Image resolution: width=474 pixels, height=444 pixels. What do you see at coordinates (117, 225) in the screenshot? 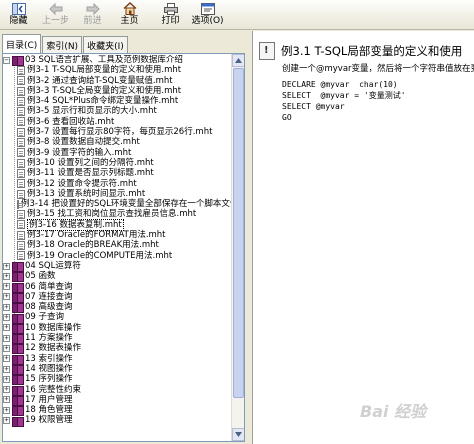
I see `tree-item: 例3-16 数据表复制.mht` at bounding box center [117, 225].